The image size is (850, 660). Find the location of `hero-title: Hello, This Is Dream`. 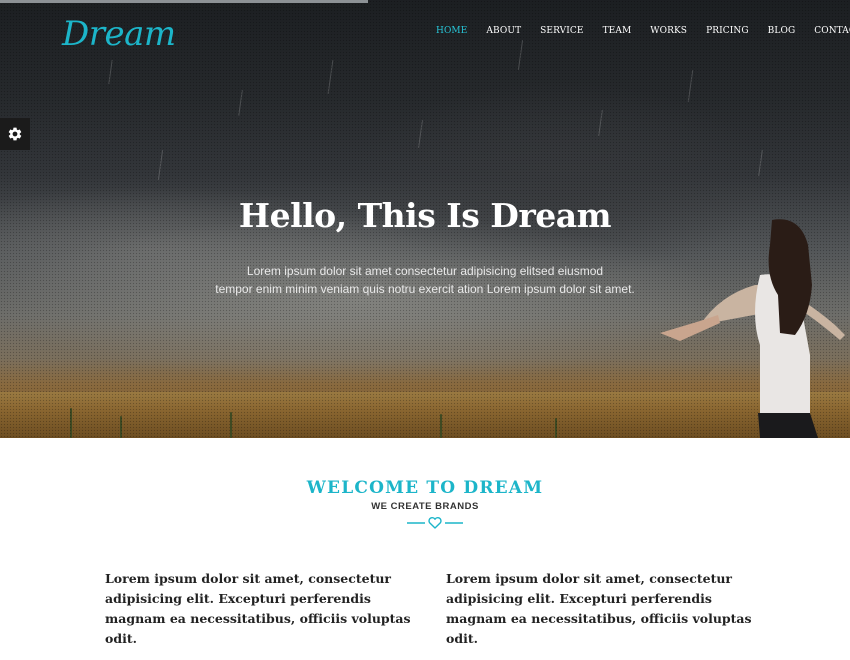

hero-title: Hello, This Is Dream is located at coordinates (425, 215).